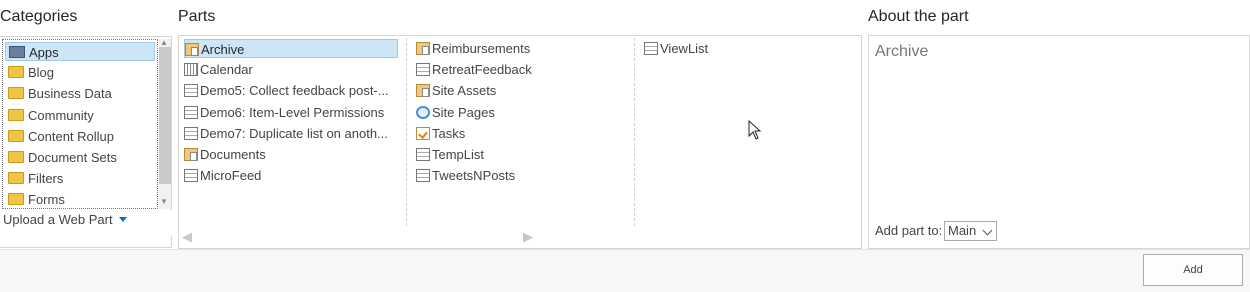 The width and height of the screenshot is (1250, 292). What do you see at coordinates (71, 136) in the screenshot?
I see `category-label: Content Rollup` at bounding box center [71, 136].